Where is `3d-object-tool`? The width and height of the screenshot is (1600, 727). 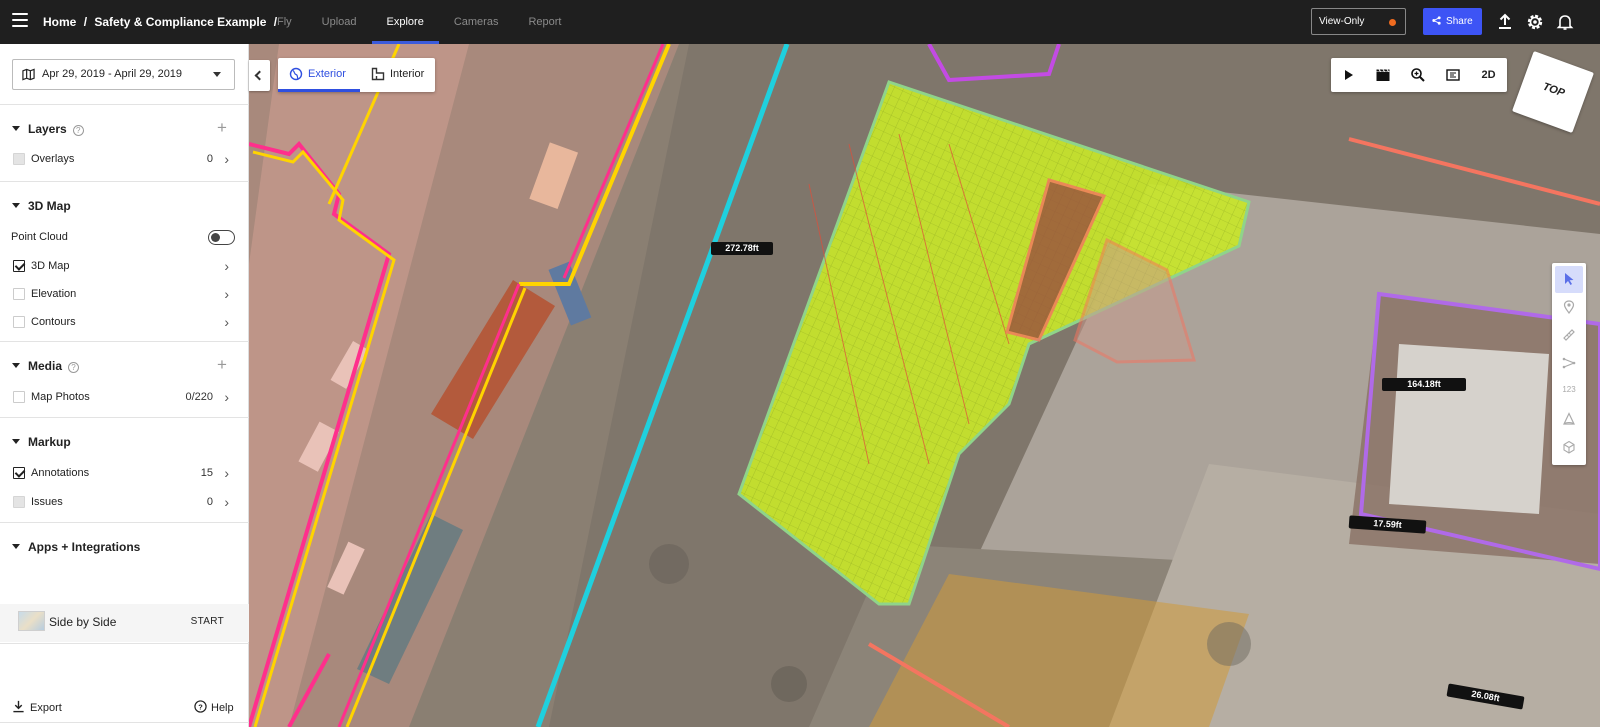 3d-object-tool is located at coordinates (1569, 447).